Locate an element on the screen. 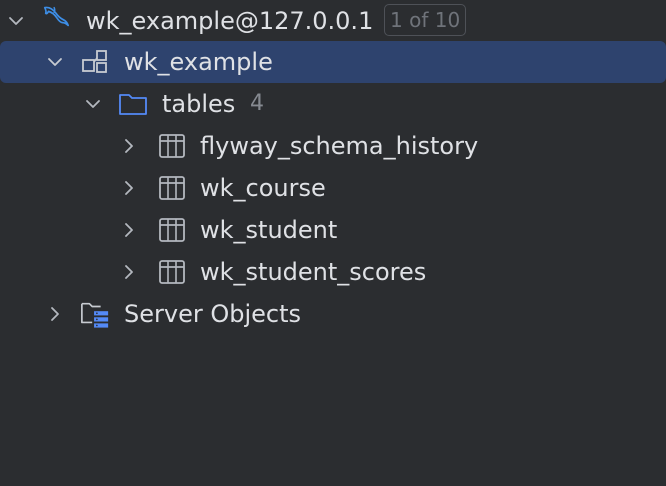 Image resolution: width=666 pixels, height=486 pixels. schema-icon is located at coordinates (95, 62).